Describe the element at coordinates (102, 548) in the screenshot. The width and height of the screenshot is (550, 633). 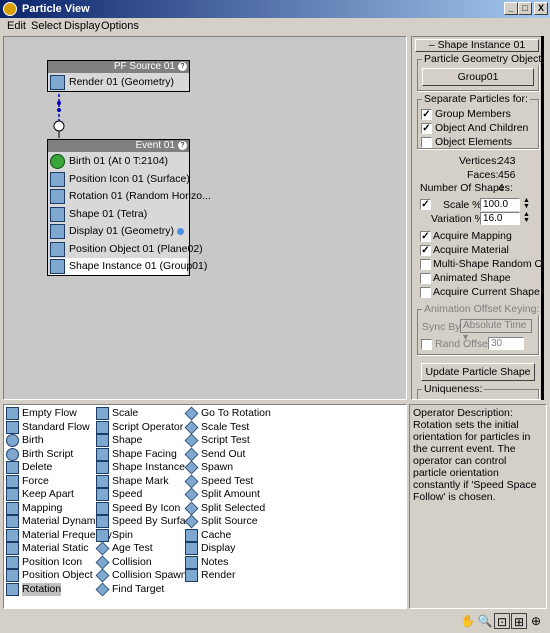
I see `age-test-icon` at that location.